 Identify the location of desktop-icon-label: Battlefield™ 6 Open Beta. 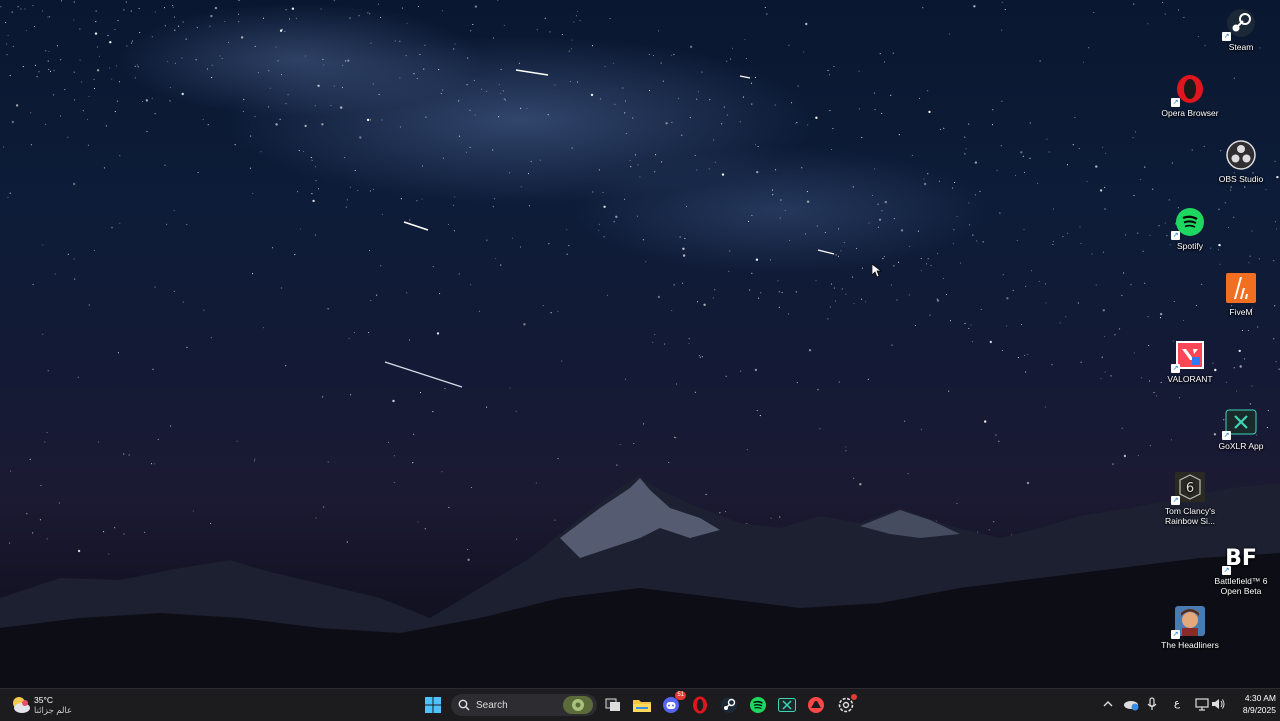
(1241, 586).